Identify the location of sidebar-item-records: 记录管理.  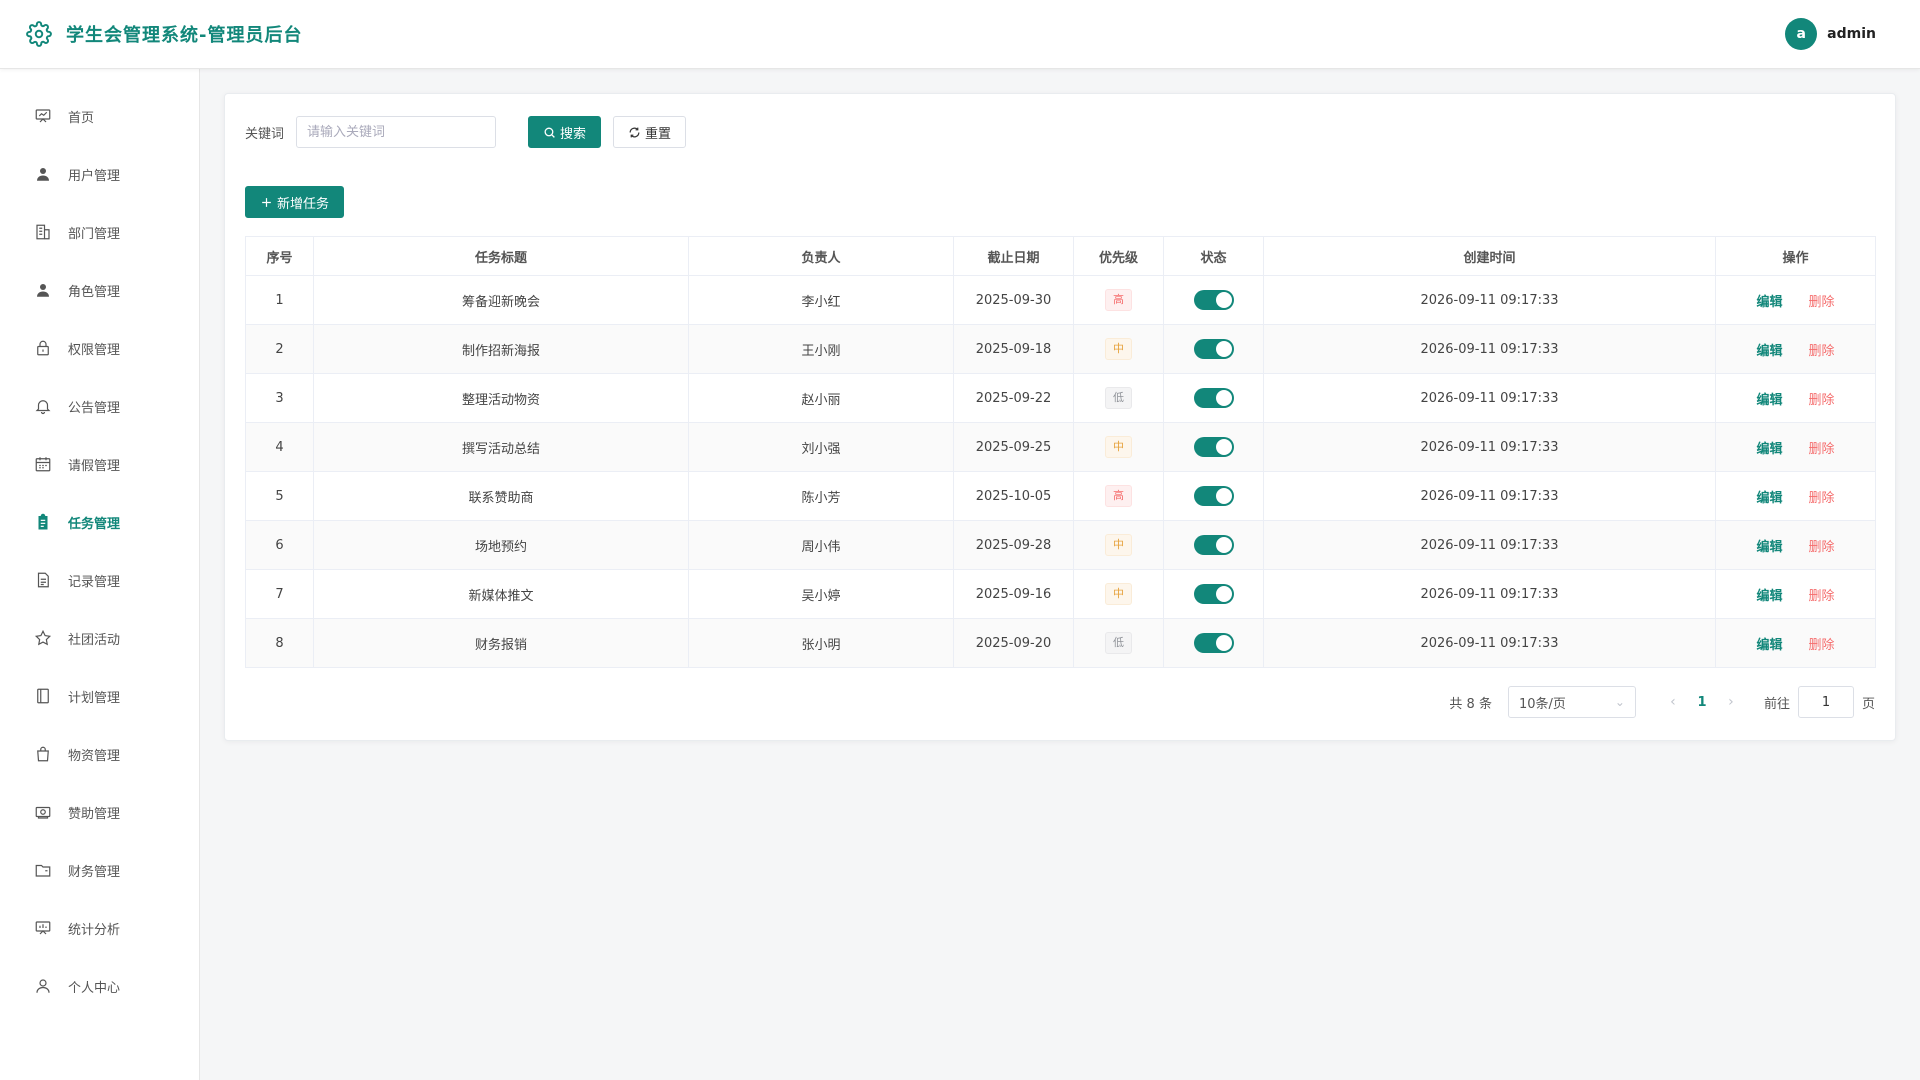
(99, 580).